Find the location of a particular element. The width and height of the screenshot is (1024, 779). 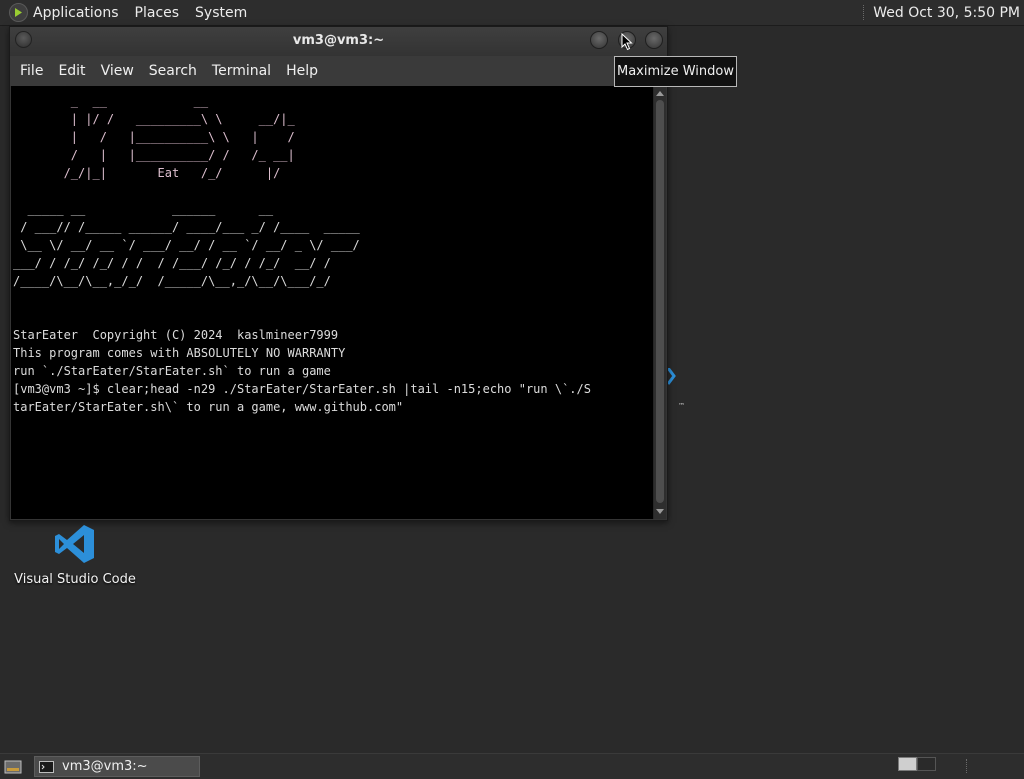

menu-file: File is located at coordinates (26, 71).